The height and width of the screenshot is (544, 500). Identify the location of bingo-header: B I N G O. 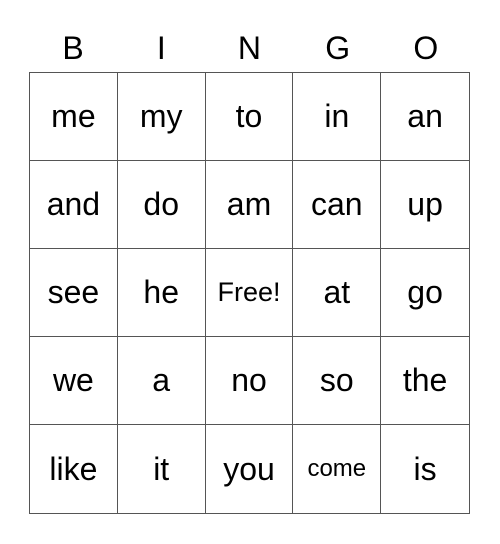
(249, 48).